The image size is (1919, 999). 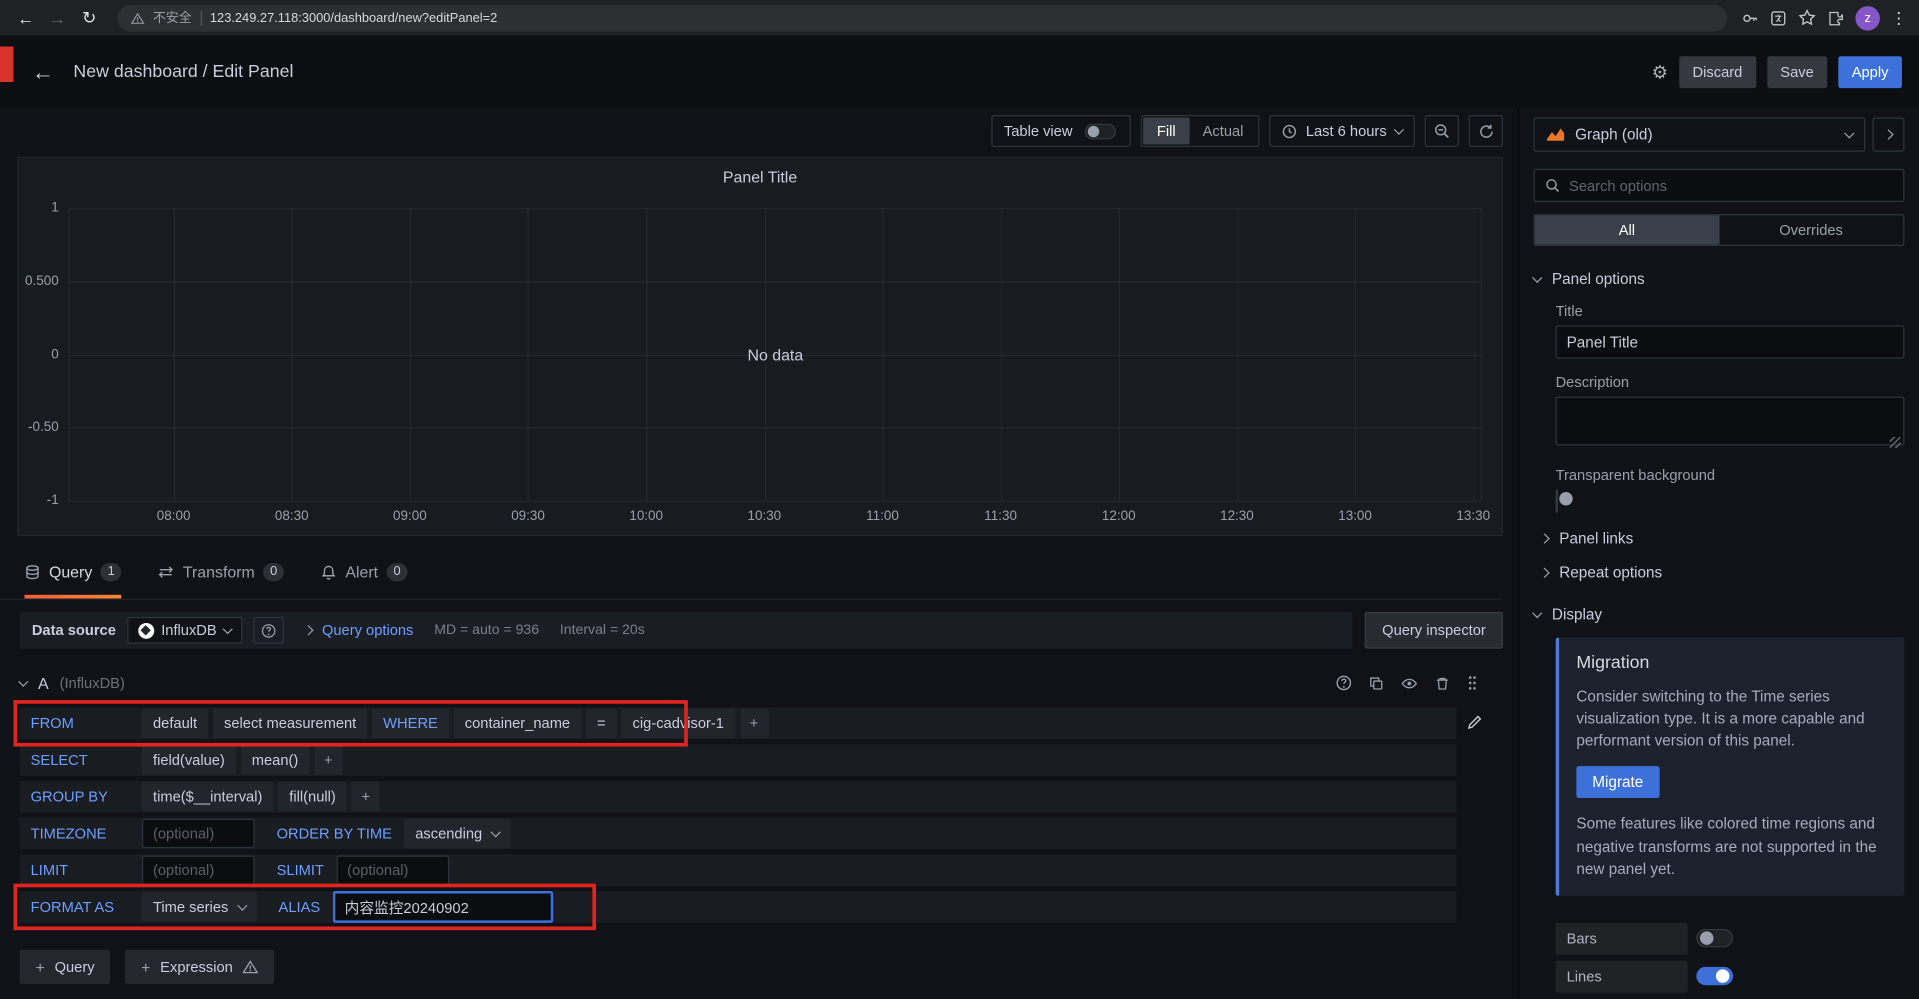 I want to click on collapse-chevron-icon, so click(x=23, y=681).